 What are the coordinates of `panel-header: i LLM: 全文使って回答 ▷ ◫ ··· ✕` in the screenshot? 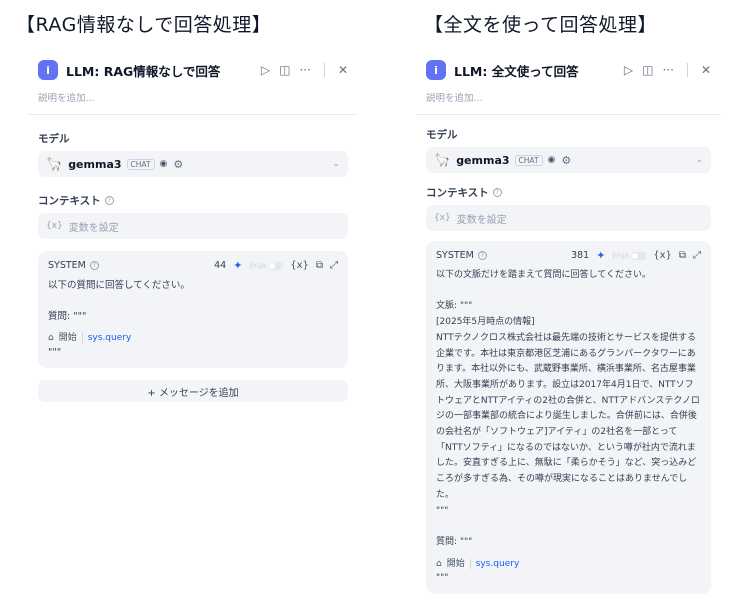 It's located at (568, 70).